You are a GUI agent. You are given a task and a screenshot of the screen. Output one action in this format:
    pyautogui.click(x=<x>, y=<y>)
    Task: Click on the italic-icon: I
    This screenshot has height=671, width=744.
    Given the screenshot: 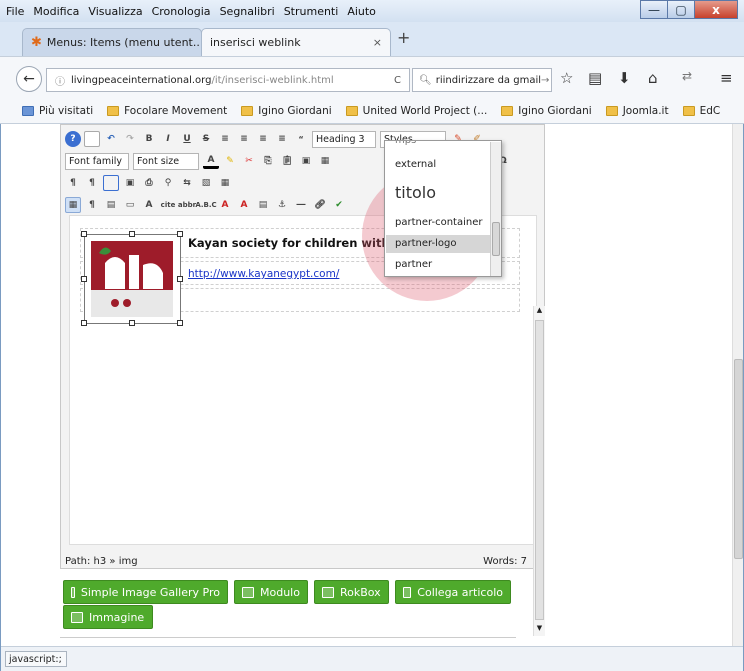 What is the action you would take?
    pyautogui.click(x=168, y=139)
    